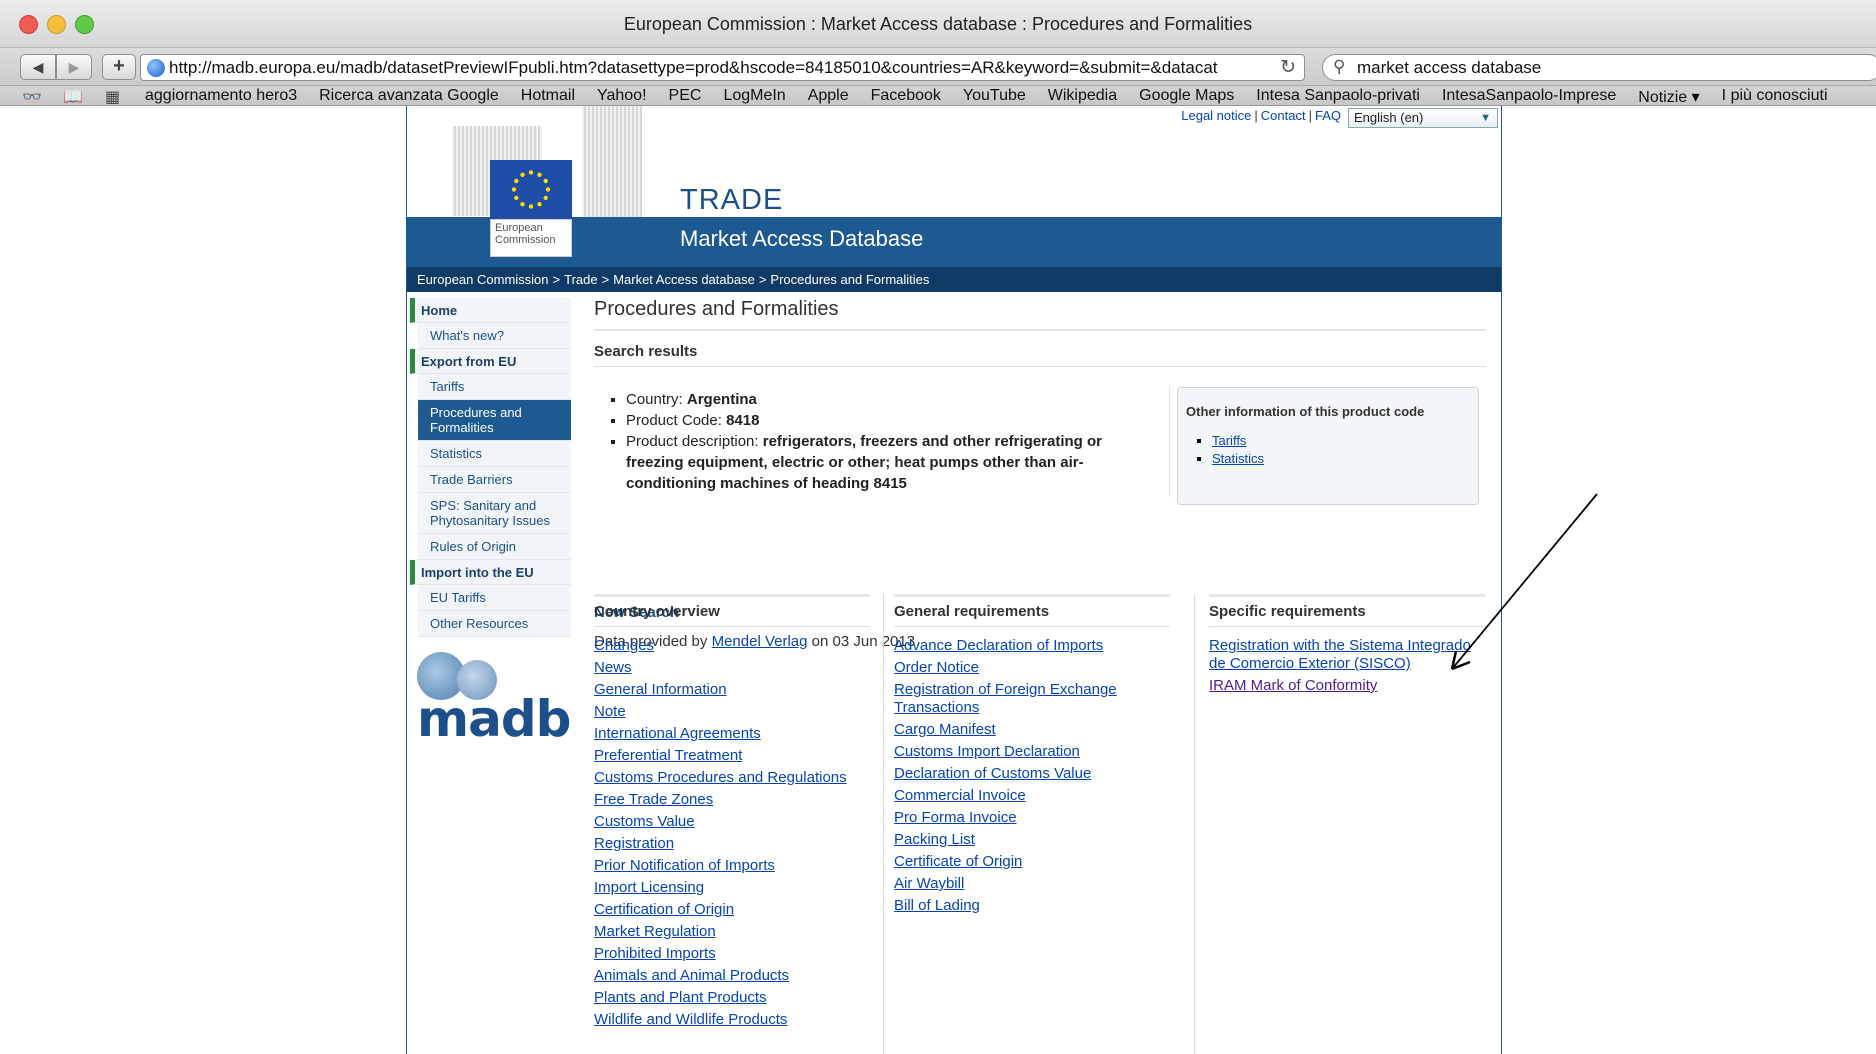  What do you see at coordinates (38, 67) in the screenshot?
I see `back-button: ◀` at bounding box center [38, 67].